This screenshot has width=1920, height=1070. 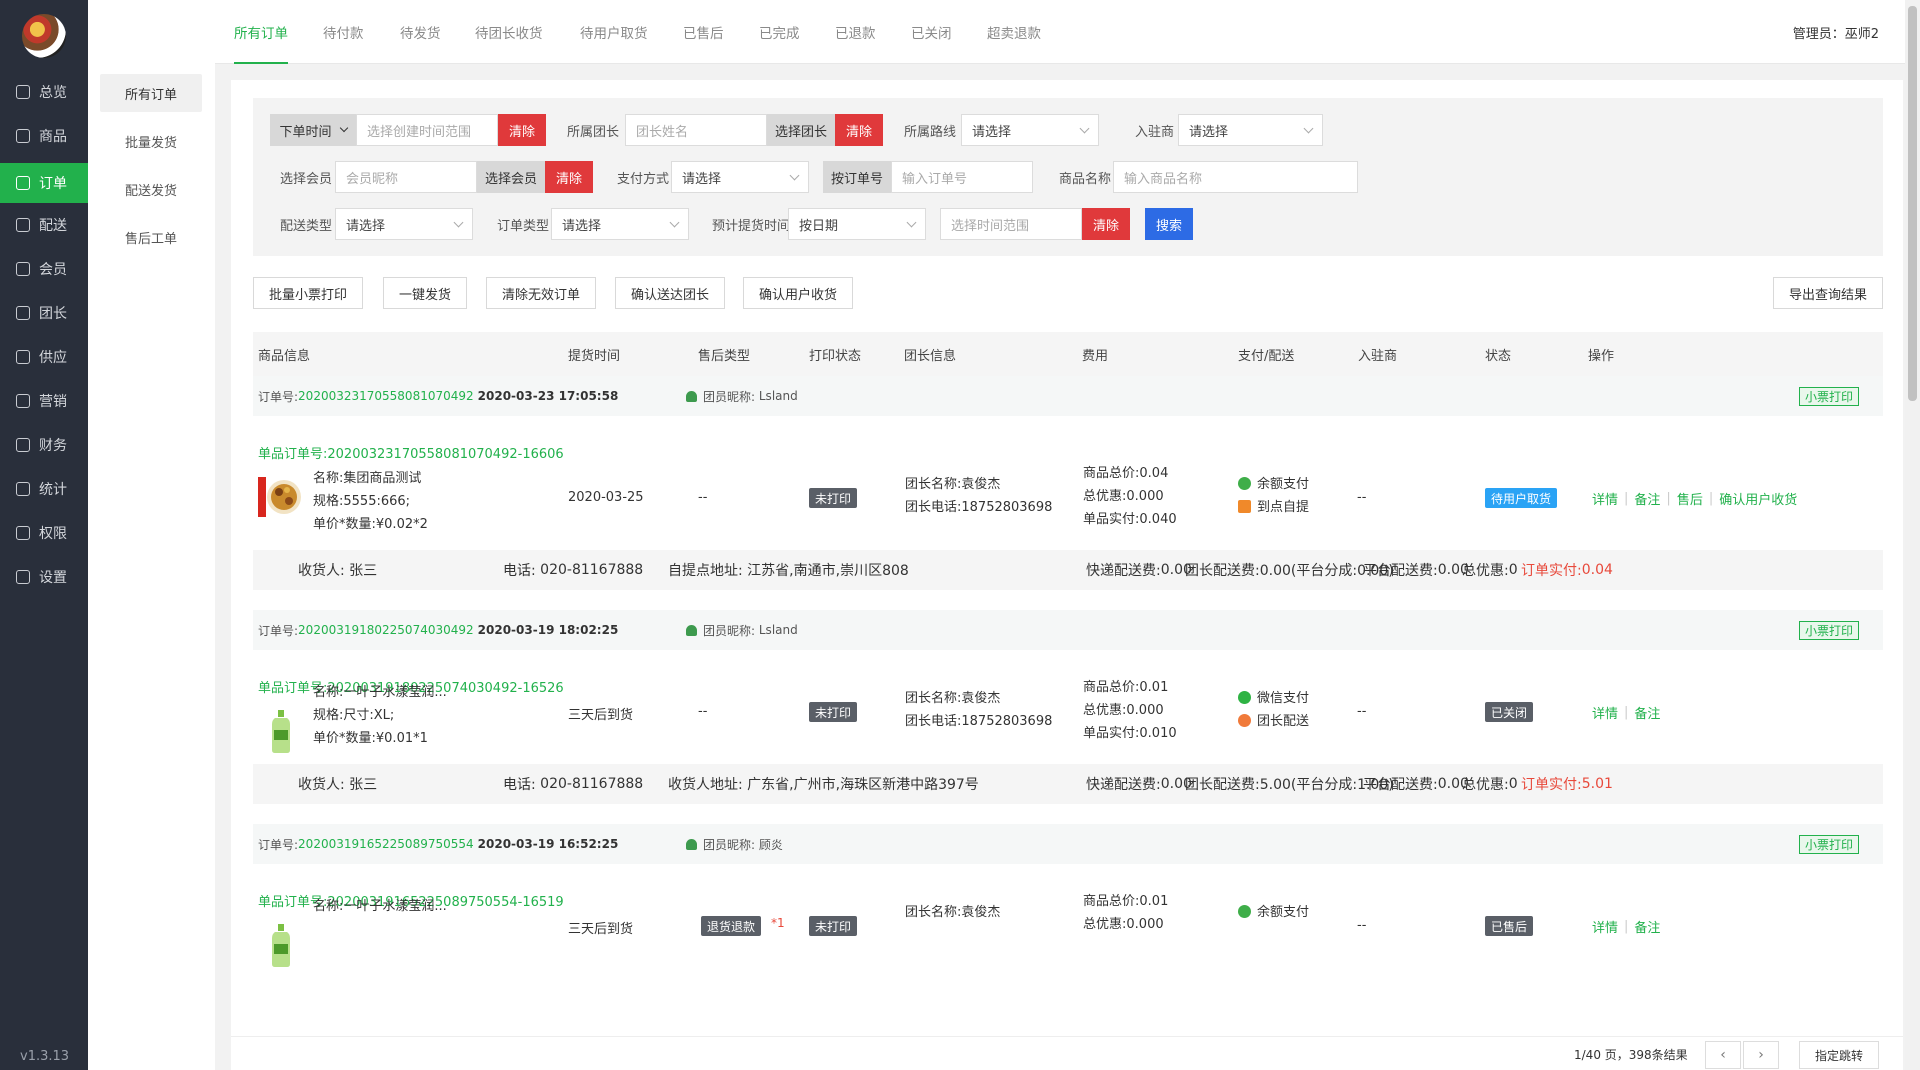 I want to click on choose-leader-button: 选择团长, so click(x=801, y=130).